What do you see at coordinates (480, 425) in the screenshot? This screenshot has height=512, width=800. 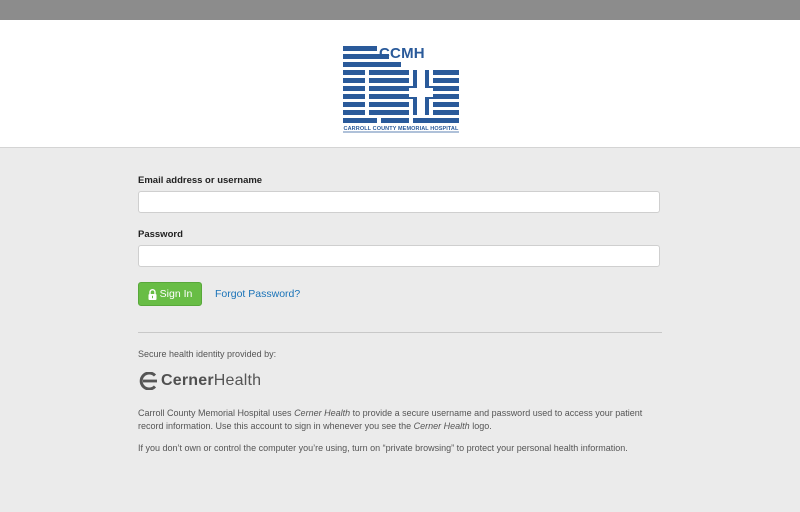 I see `info-text: logo.` at bounding box center [480, 425].